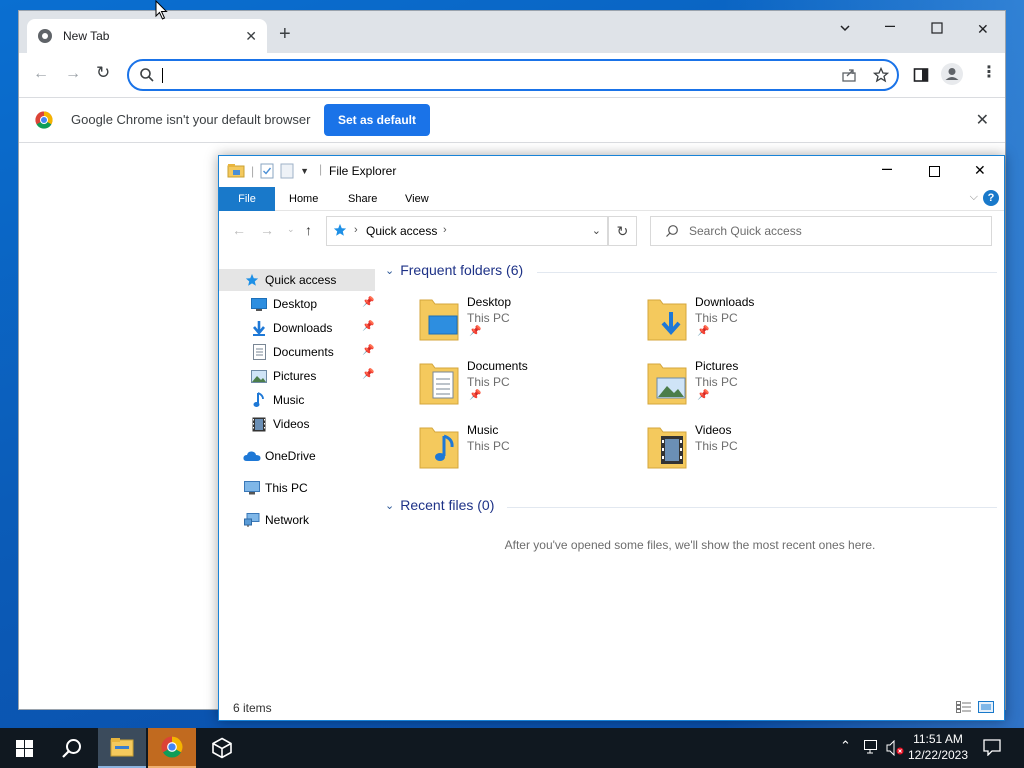 Image resolution: width=1024 pixels, height=768 pixels. What do you see at coordinates (239, 230) in the screenshot?
I see `explorer-back-button: ←` at bounding box center [239, 230].